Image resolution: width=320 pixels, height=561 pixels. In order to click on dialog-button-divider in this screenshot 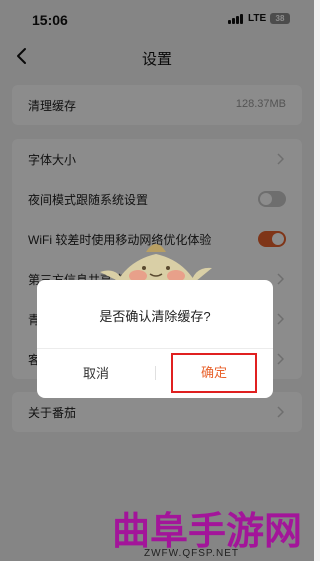, I will do `click(155, 373)`.